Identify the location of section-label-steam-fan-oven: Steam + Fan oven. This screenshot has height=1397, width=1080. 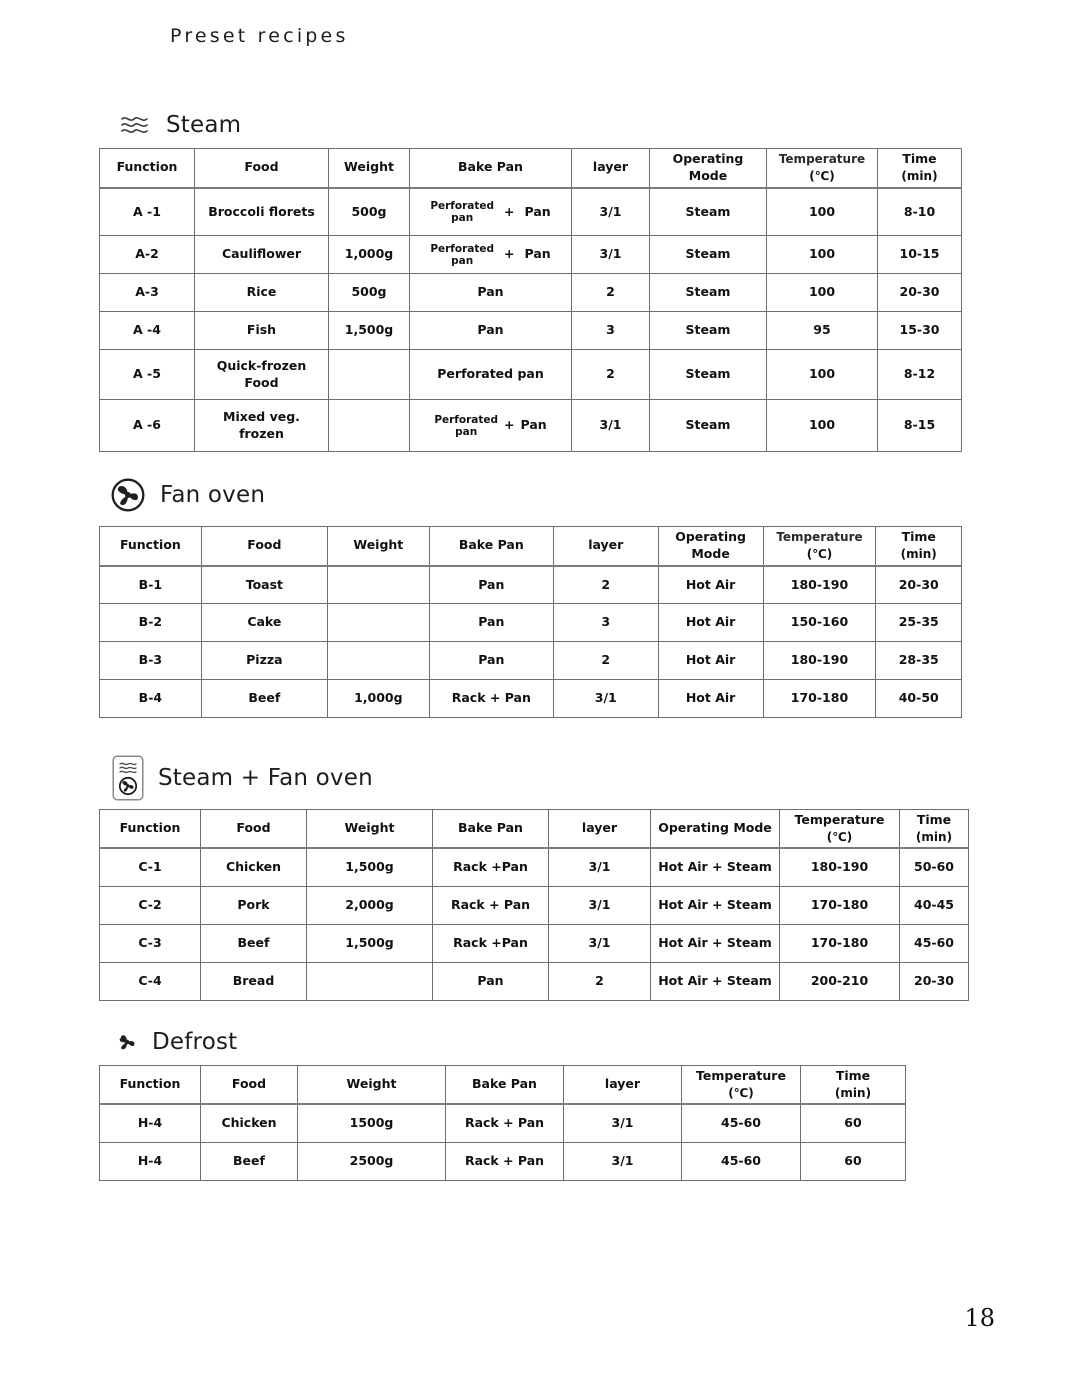
(265, 778).